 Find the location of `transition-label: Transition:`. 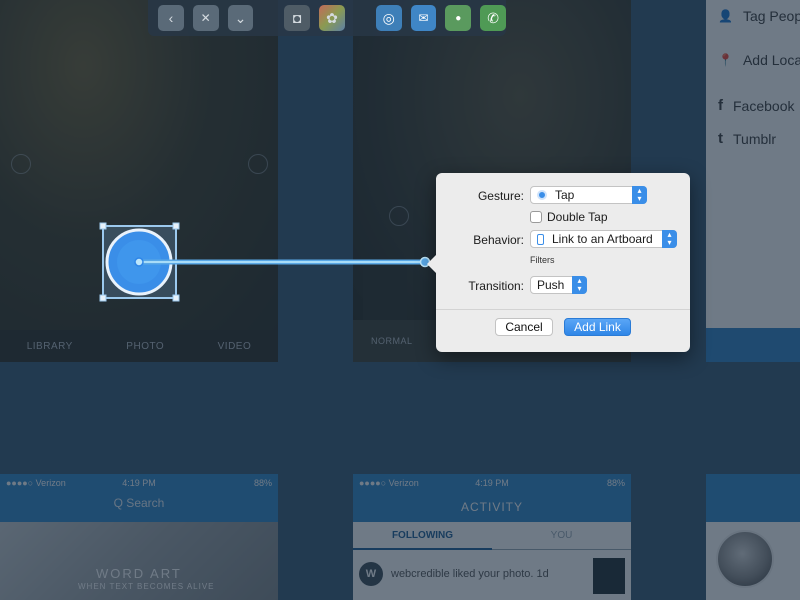

transition-label: Transition: is located at coordinates (496, 286).